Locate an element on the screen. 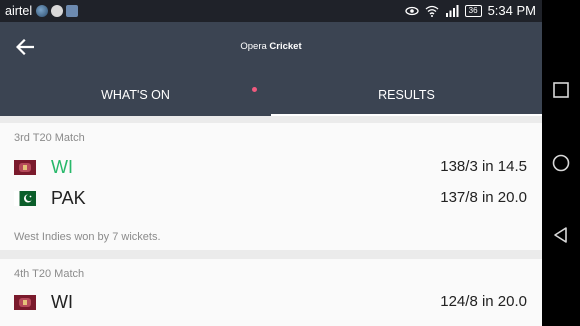  app-bar: Opera Cricket is located at coordinates (271, 47).